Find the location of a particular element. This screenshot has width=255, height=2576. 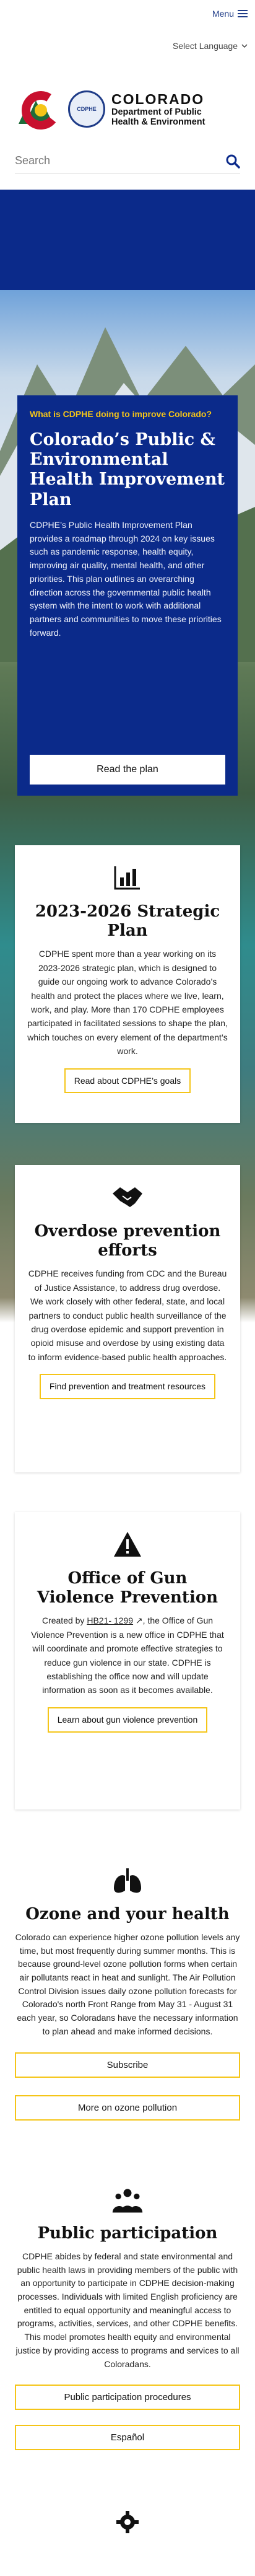

gun-violence-title: Office of Gun Violence Prevention is located at coordinates (127, 1588).